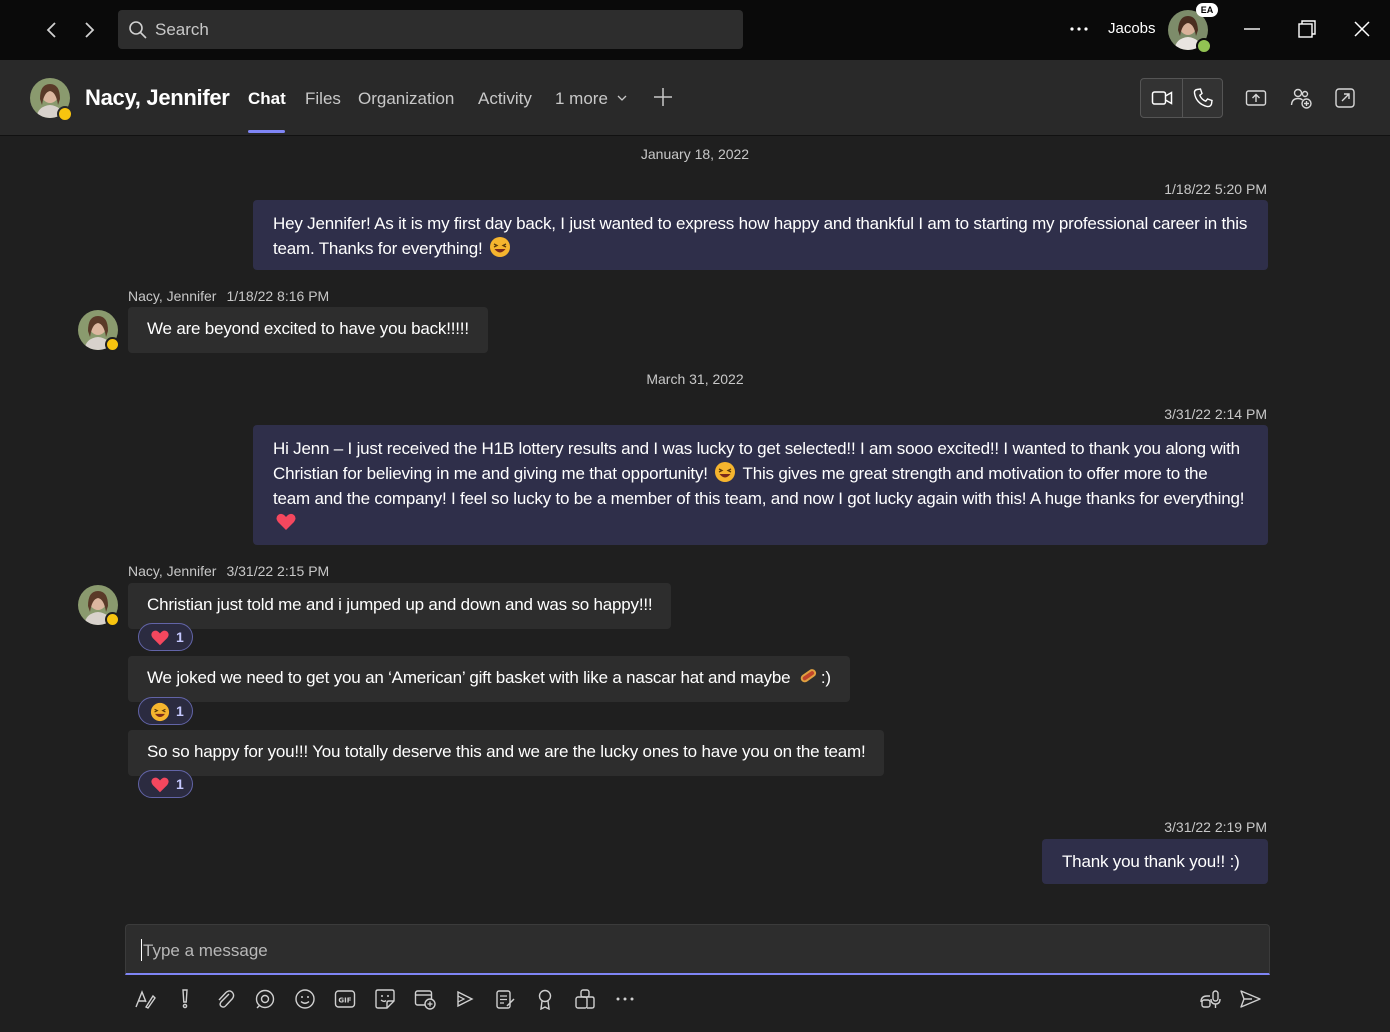 The image size is (1390, 1032). I want to click on tab-more-label: 1 more, so click(581, 98).